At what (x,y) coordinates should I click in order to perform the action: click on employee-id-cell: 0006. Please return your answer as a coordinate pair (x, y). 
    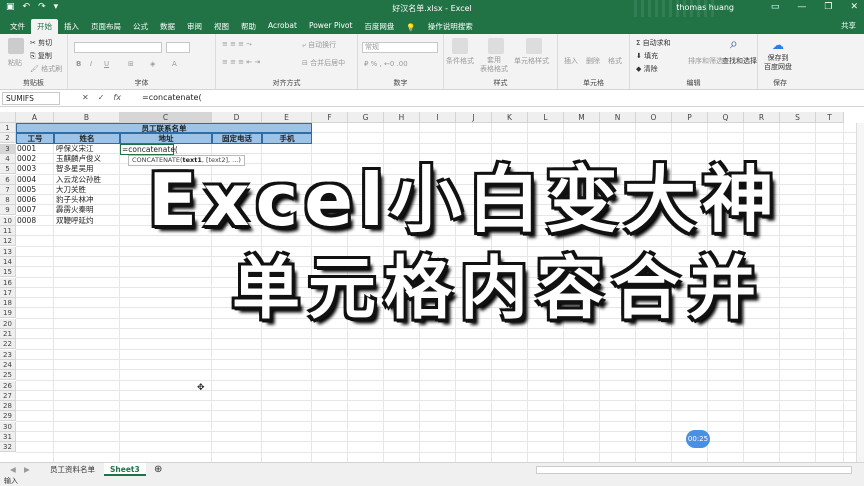
    Looking at the image, I should click on (35, 200).